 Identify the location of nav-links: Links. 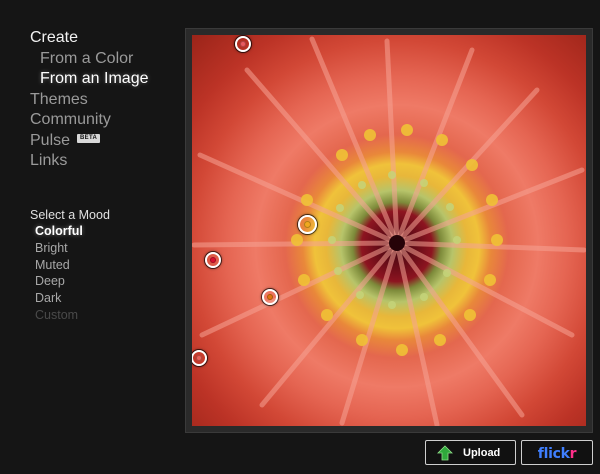
(105, 161).